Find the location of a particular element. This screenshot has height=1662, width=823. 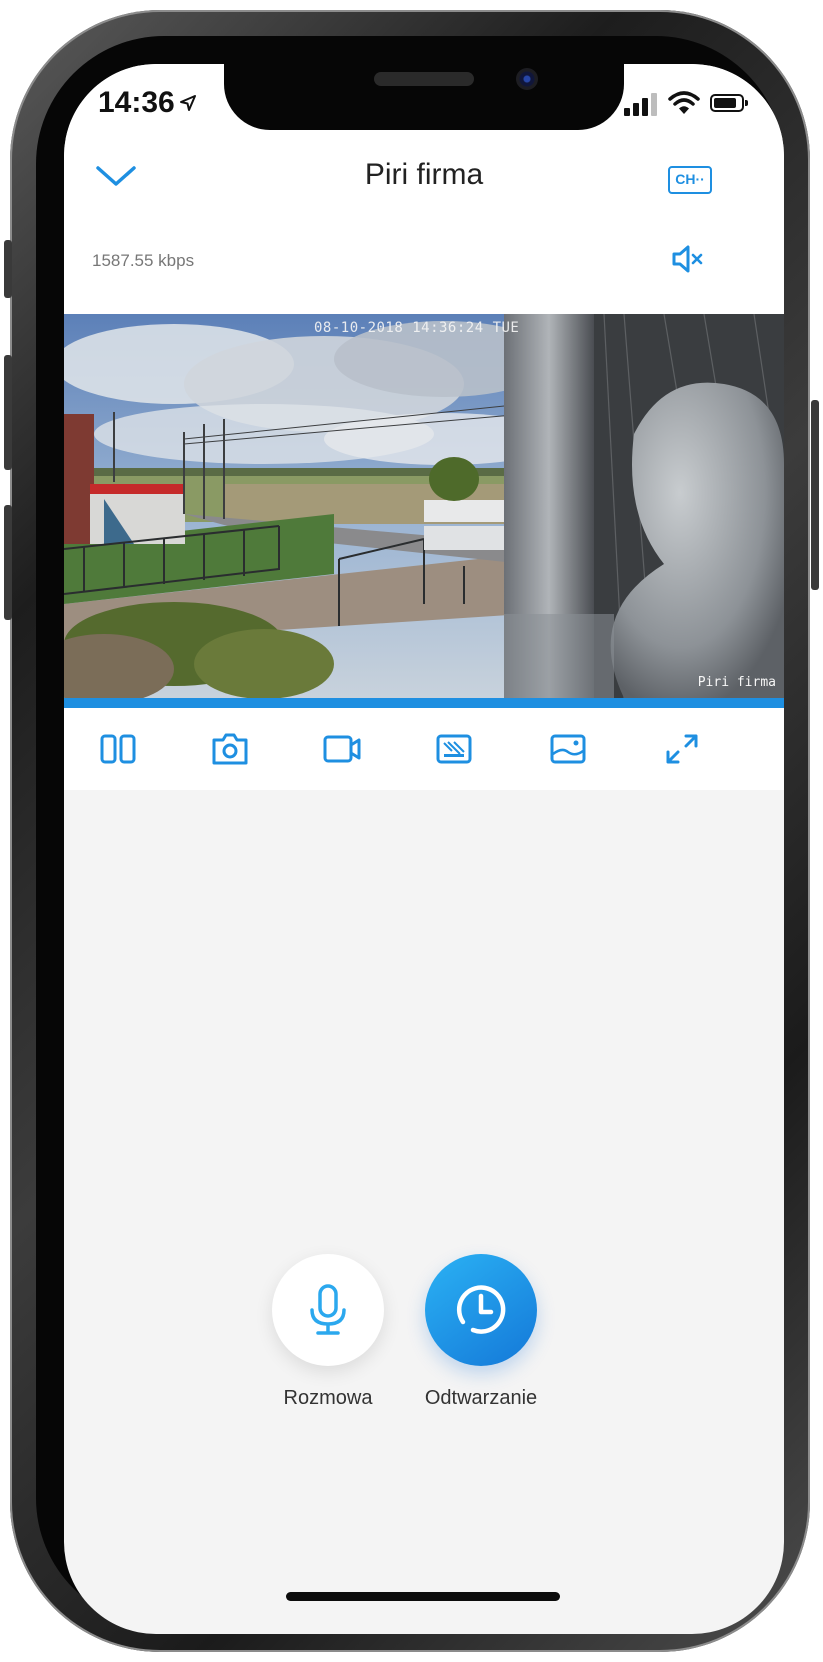

playback-label: Odtwarzanie is located at coordinates (481, 1398).